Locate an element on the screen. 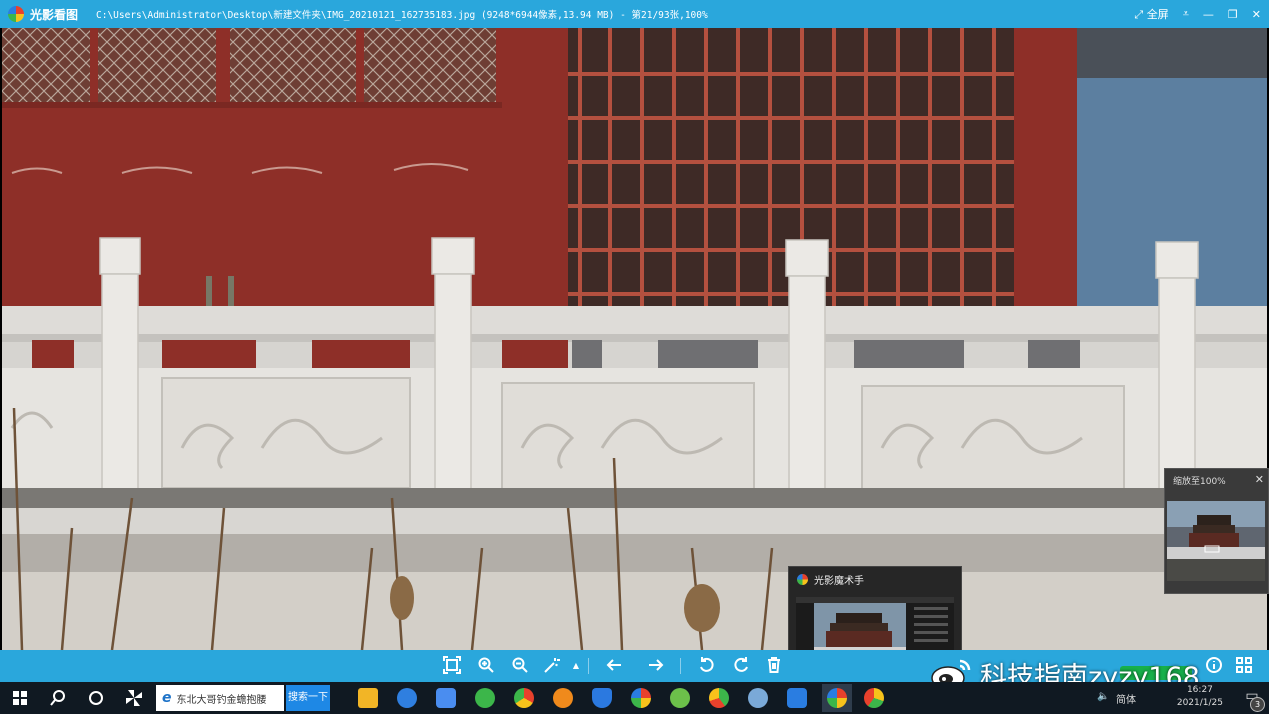 The width and height of the screenshot is (1269, 714). clock-time: 16:27 is located at coordinates (1199, 690).